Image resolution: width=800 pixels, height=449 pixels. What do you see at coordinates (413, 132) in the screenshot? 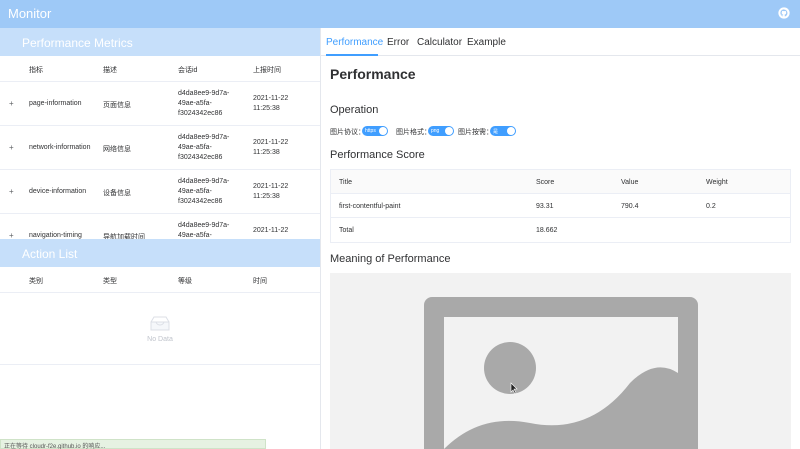
I see `option-label-format: 图片格式：` at bounding box center [413, 132].